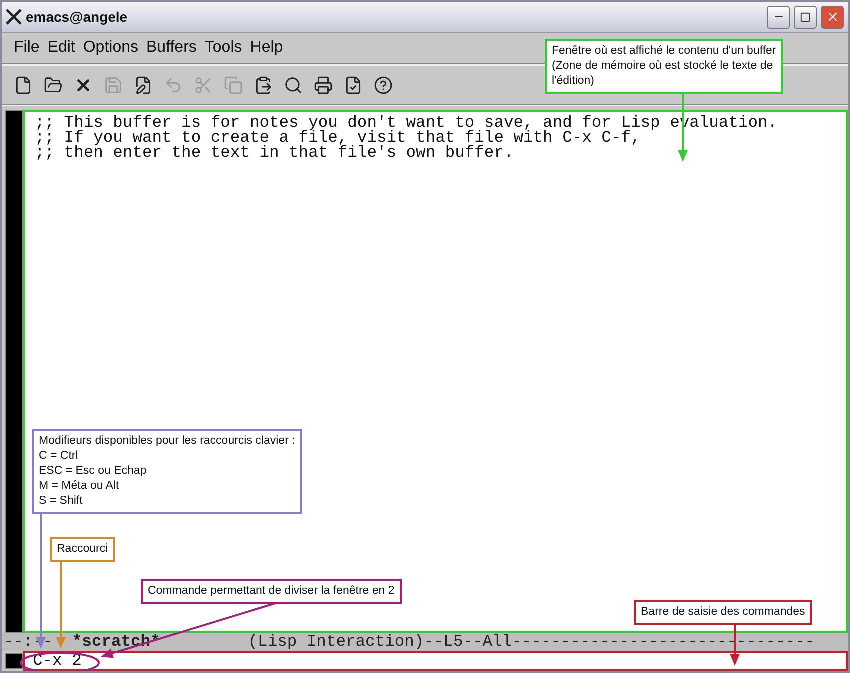 This screenshot has width=850, height=673. Describe the element at coordinates (77, 17) in the screenshot. I see `window-title: emacs@angele` at that location.